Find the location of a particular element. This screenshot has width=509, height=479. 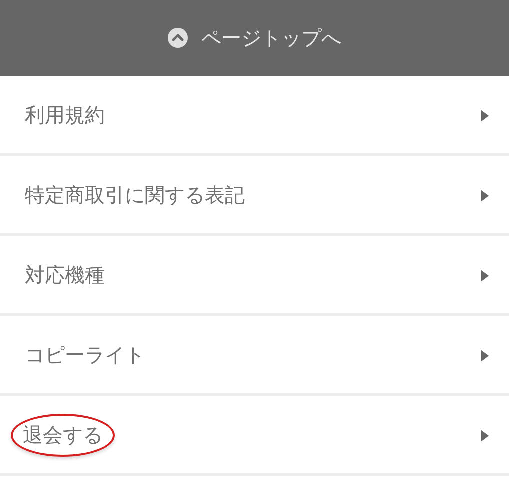

chevron-up-icon is located at coordinates (178, 38).